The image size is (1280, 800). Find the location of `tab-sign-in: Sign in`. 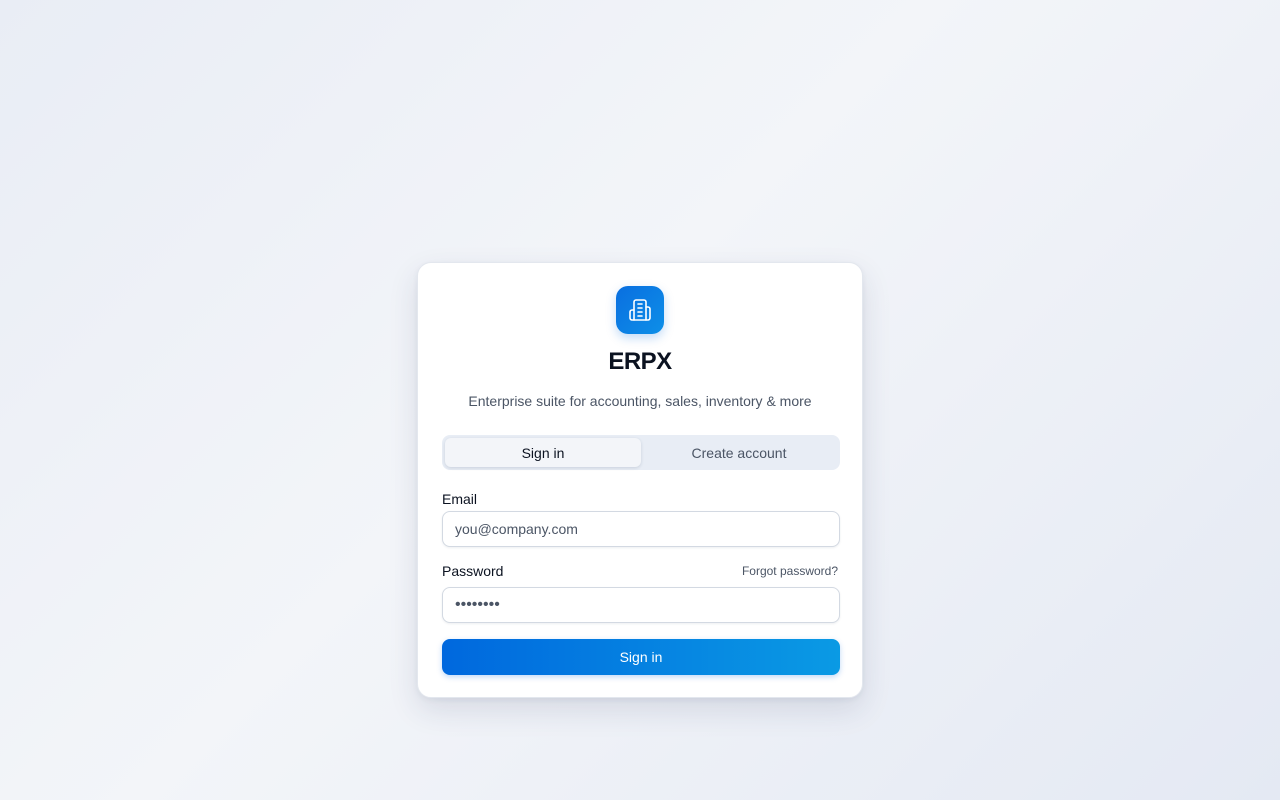

tab-sign-in: Sign in is located at coordinates (543, 452).